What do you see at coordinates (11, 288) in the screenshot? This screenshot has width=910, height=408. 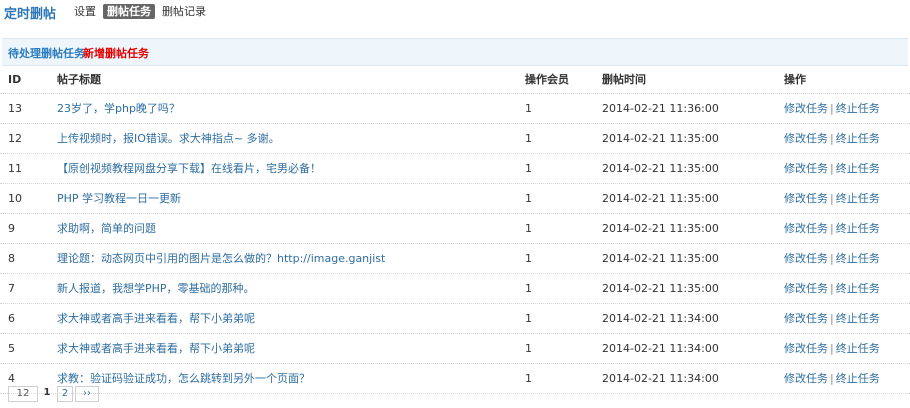 I see `row-id: 7` at bounding box center [11, 288].